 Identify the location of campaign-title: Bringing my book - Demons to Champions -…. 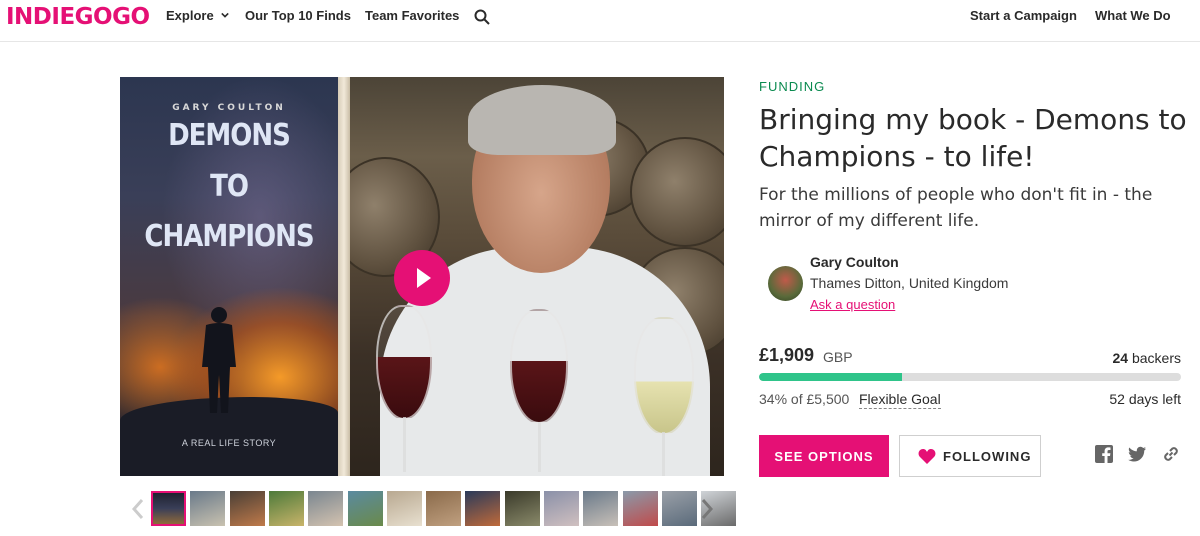
(973, 138).